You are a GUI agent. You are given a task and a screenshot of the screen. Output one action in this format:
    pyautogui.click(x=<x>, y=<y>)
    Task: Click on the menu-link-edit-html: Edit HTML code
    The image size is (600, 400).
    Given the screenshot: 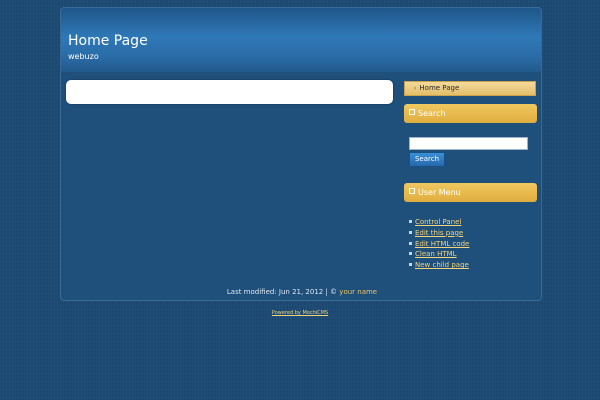 What is the action you would take?
    pyautogui.click(x=442, y=244)
    